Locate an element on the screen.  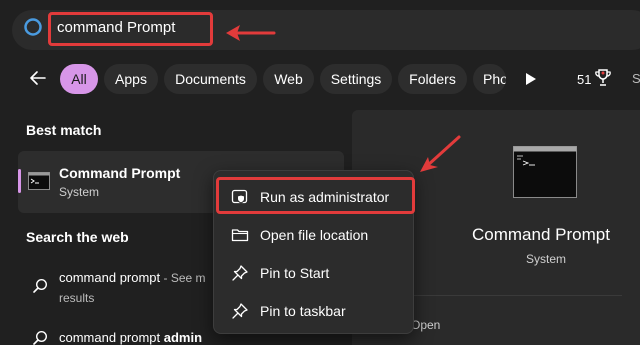
filter-chip-folders: Folders is located at coordinates (432, 79).